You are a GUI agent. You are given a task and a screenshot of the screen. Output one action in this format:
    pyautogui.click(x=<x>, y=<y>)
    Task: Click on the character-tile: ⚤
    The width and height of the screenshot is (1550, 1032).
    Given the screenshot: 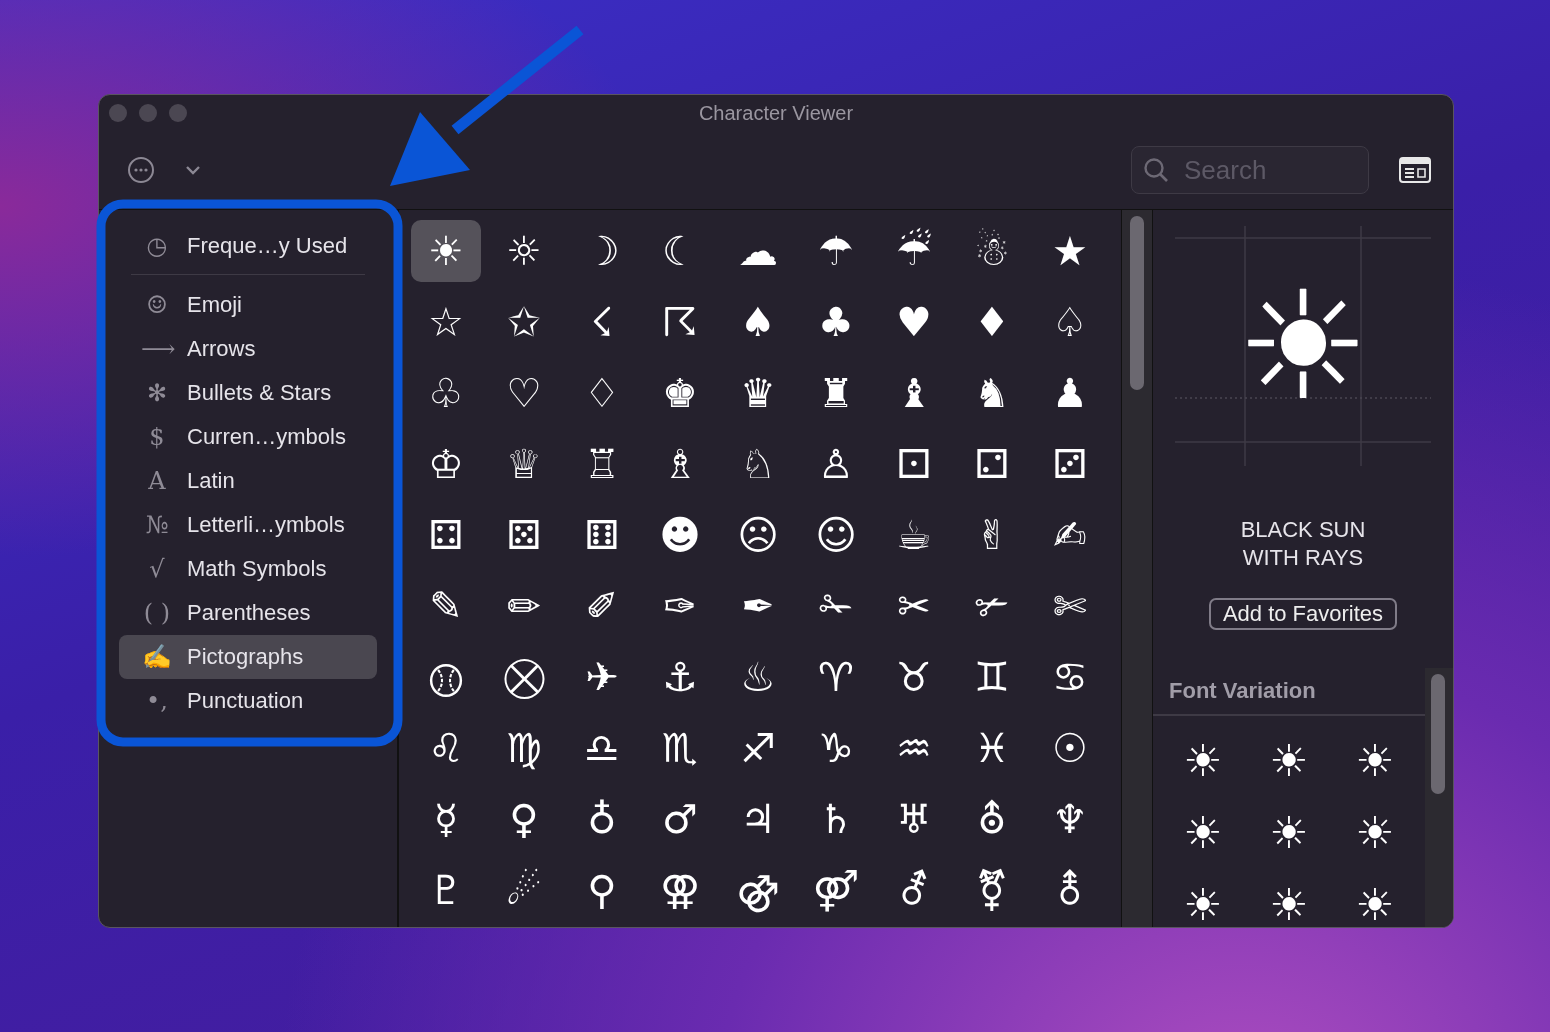 What is the action you would take?
    pyautogui.click(x=836, y=890)
    